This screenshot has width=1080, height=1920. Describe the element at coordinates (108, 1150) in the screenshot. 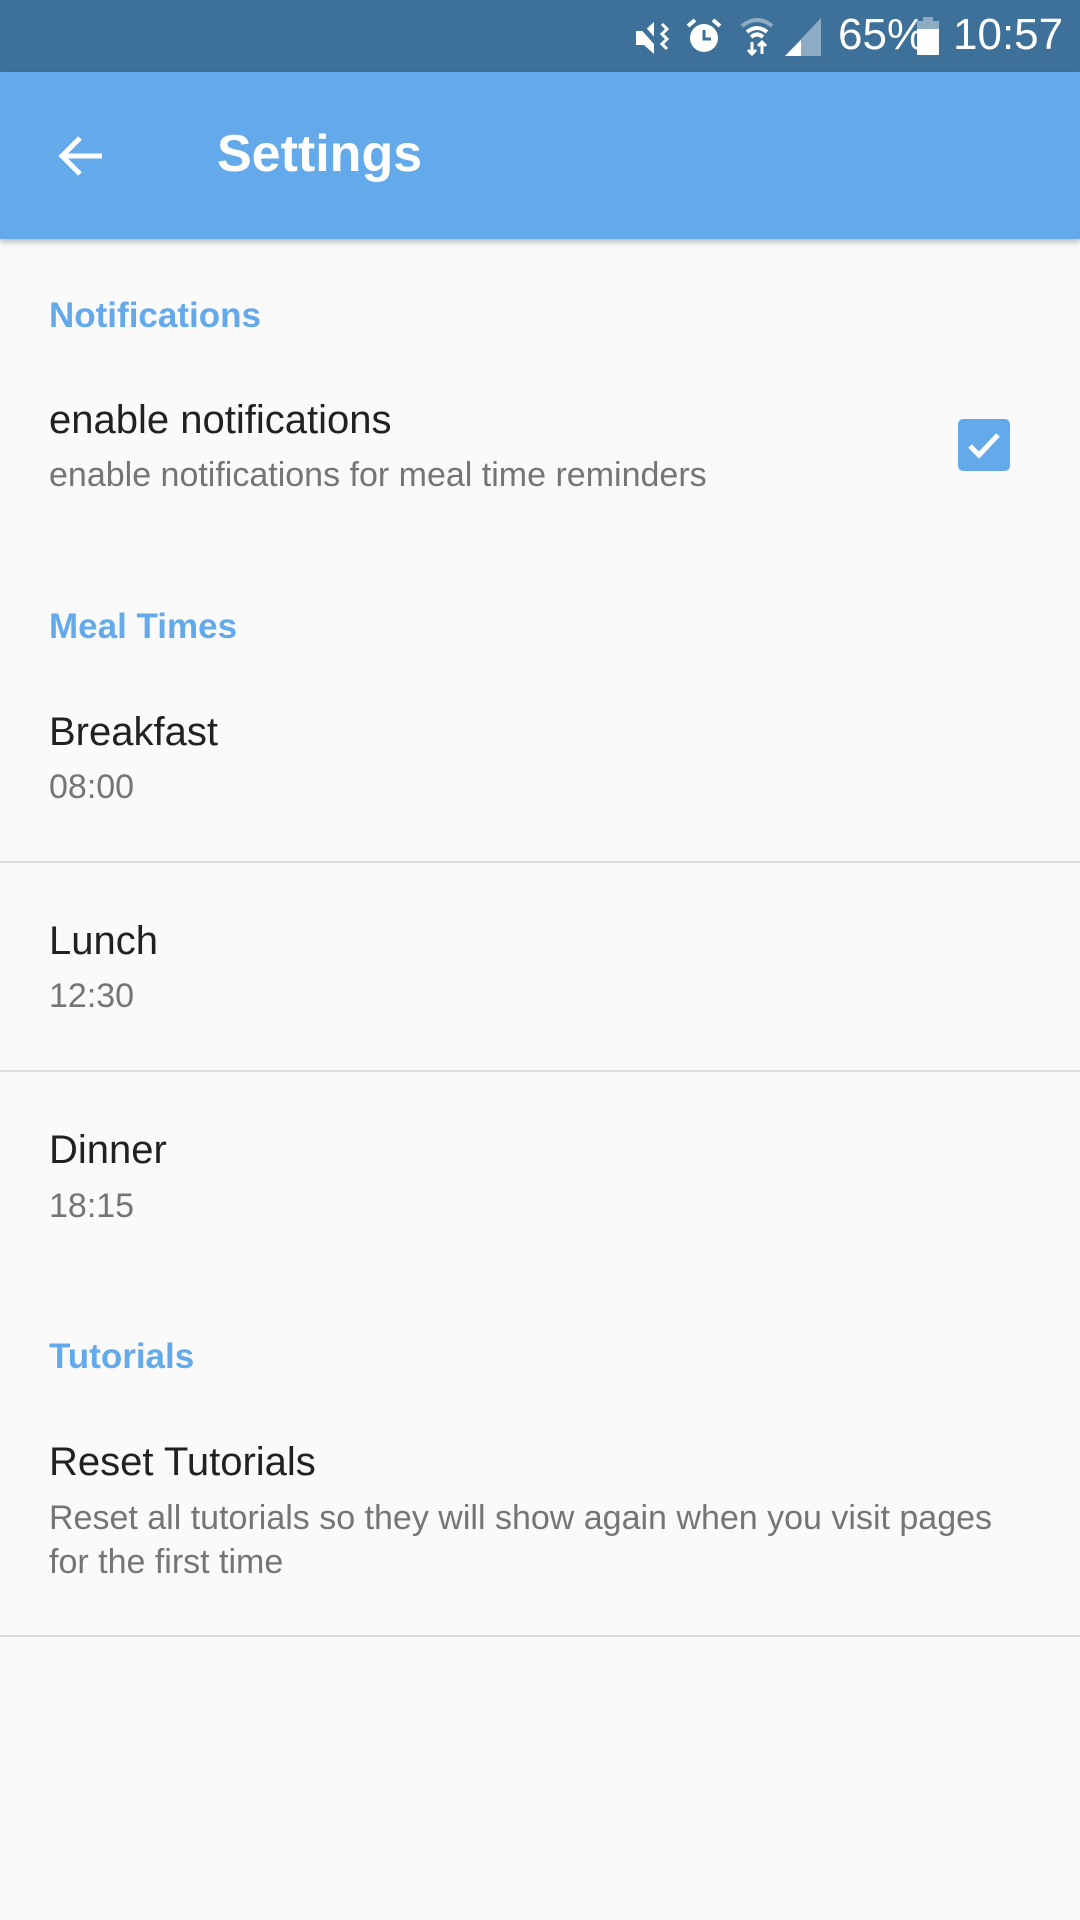

I see `meal-title: Dinner` at that location.